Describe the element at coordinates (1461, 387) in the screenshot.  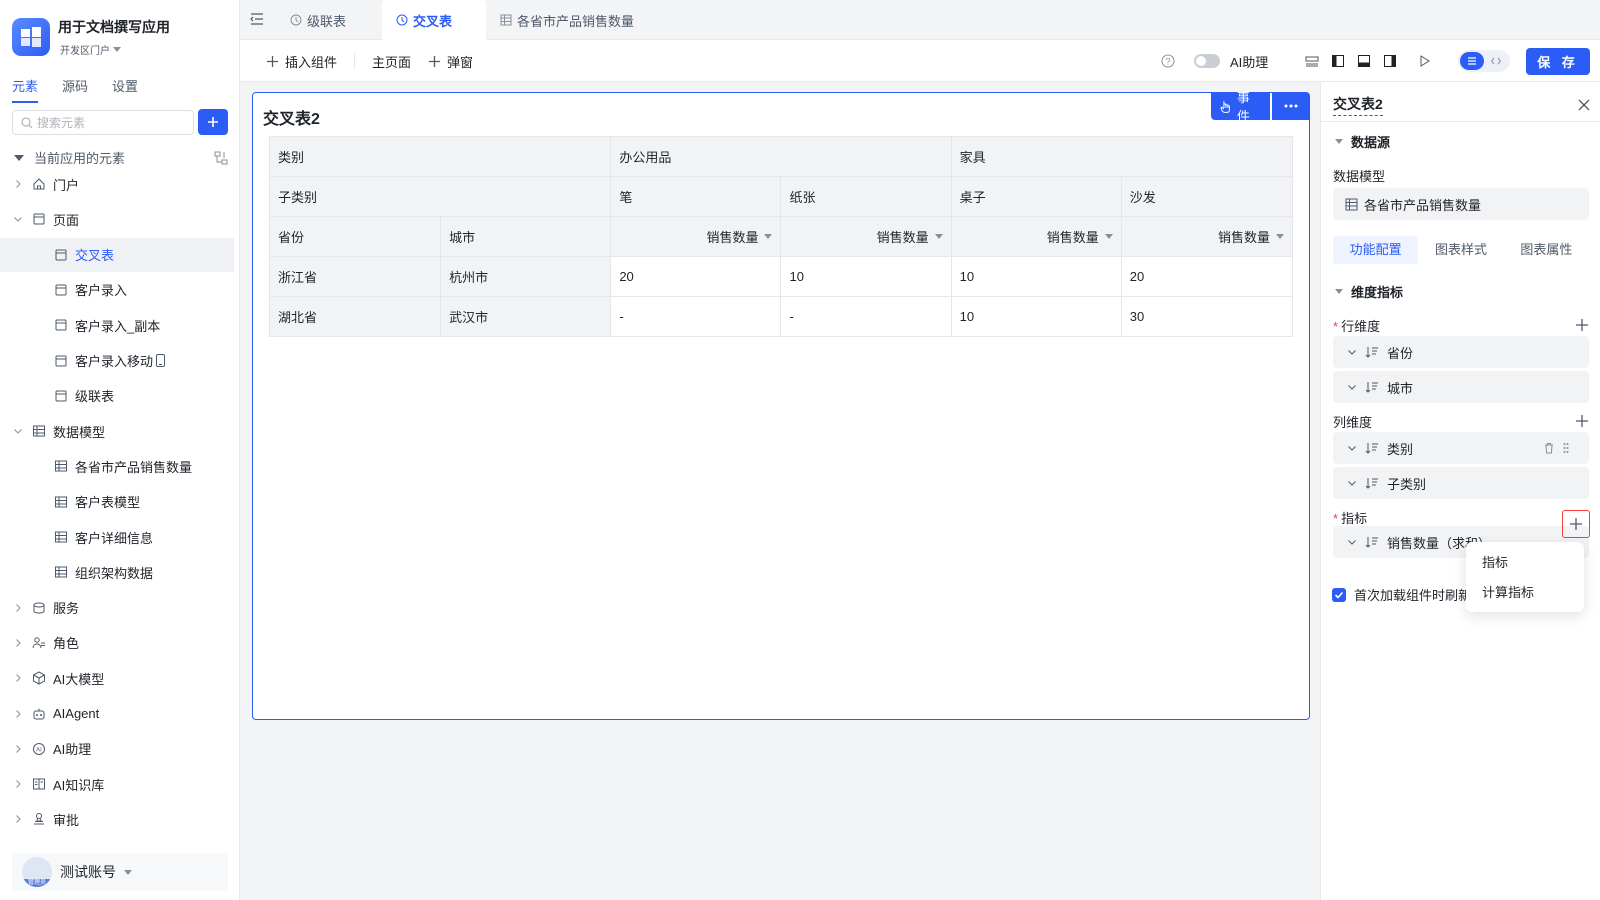
I see `row-dim-item: 城市` at that location.